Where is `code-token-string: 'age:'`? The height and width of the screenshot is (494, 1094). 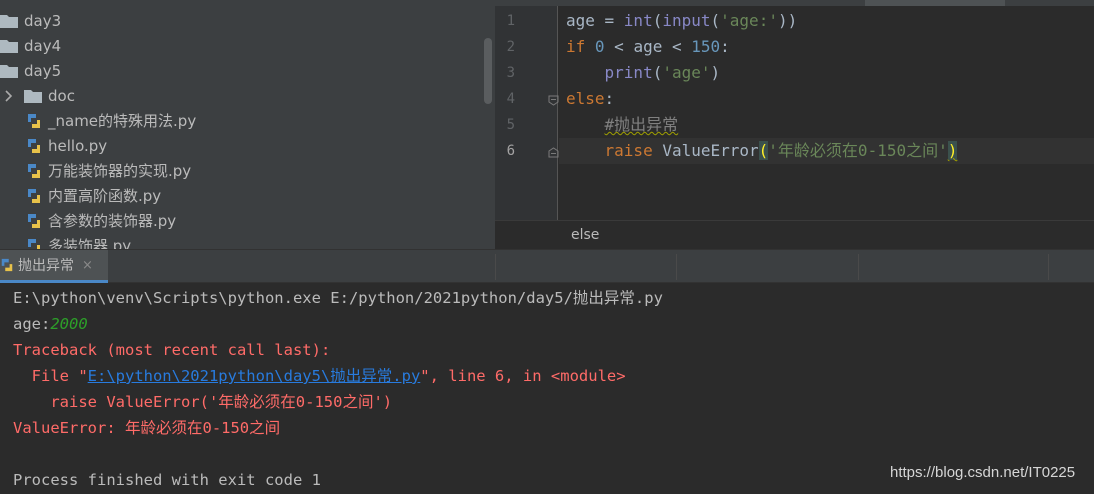
code-token-string: 'age:' is located at coordinates (749, 20).